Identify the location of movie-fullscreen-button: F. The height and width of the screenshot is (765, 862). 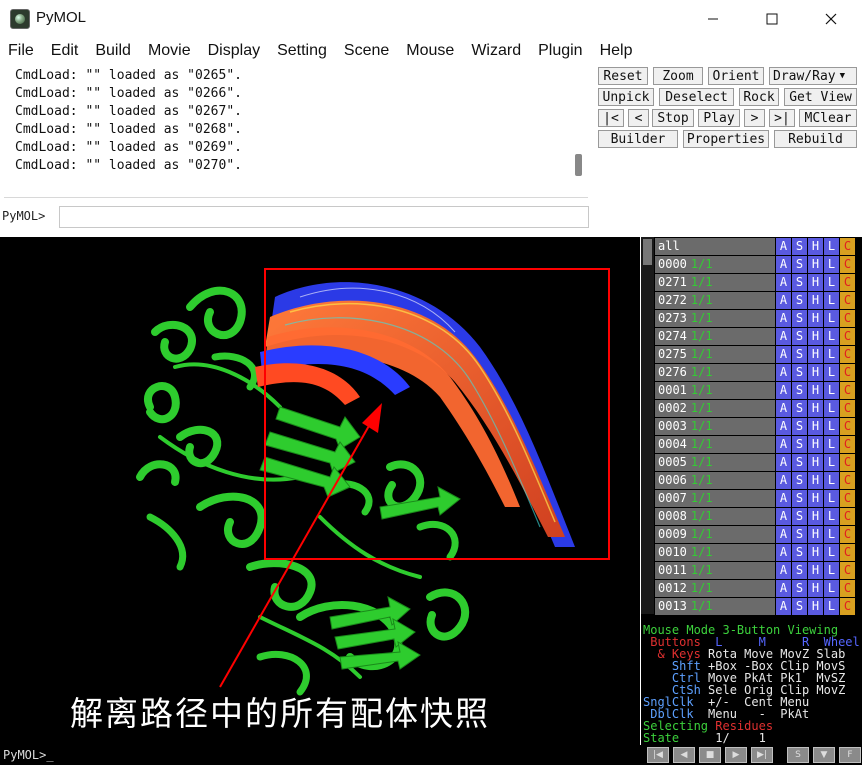
(850, 755).